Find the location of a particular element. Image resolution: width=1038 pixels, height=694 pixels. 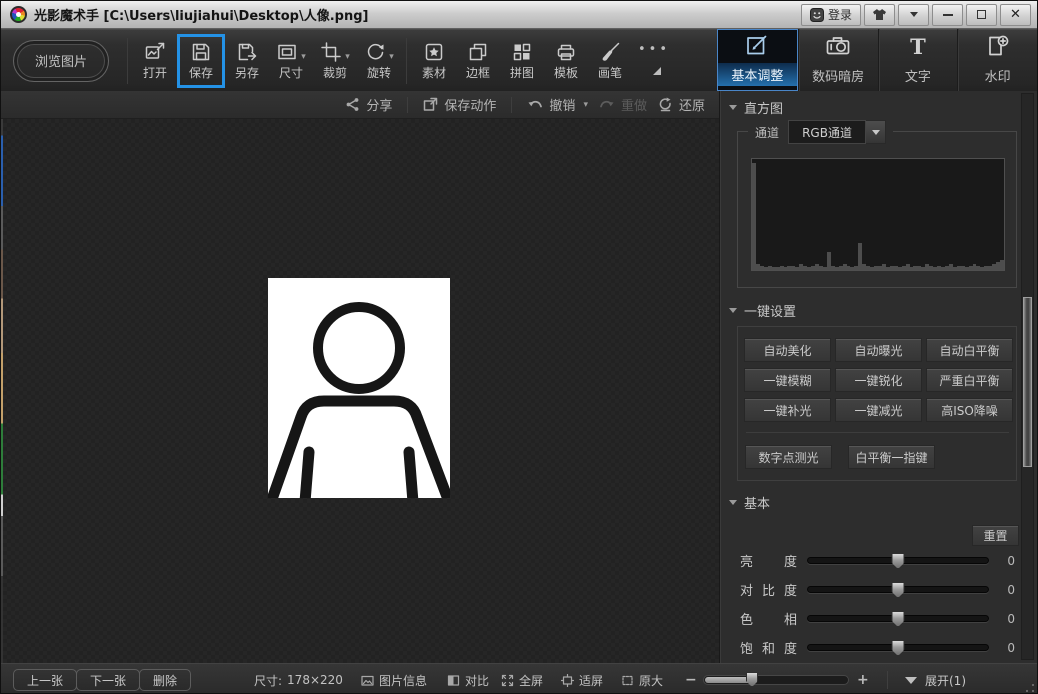

brightness-slider is located at coordinates (898, 561).